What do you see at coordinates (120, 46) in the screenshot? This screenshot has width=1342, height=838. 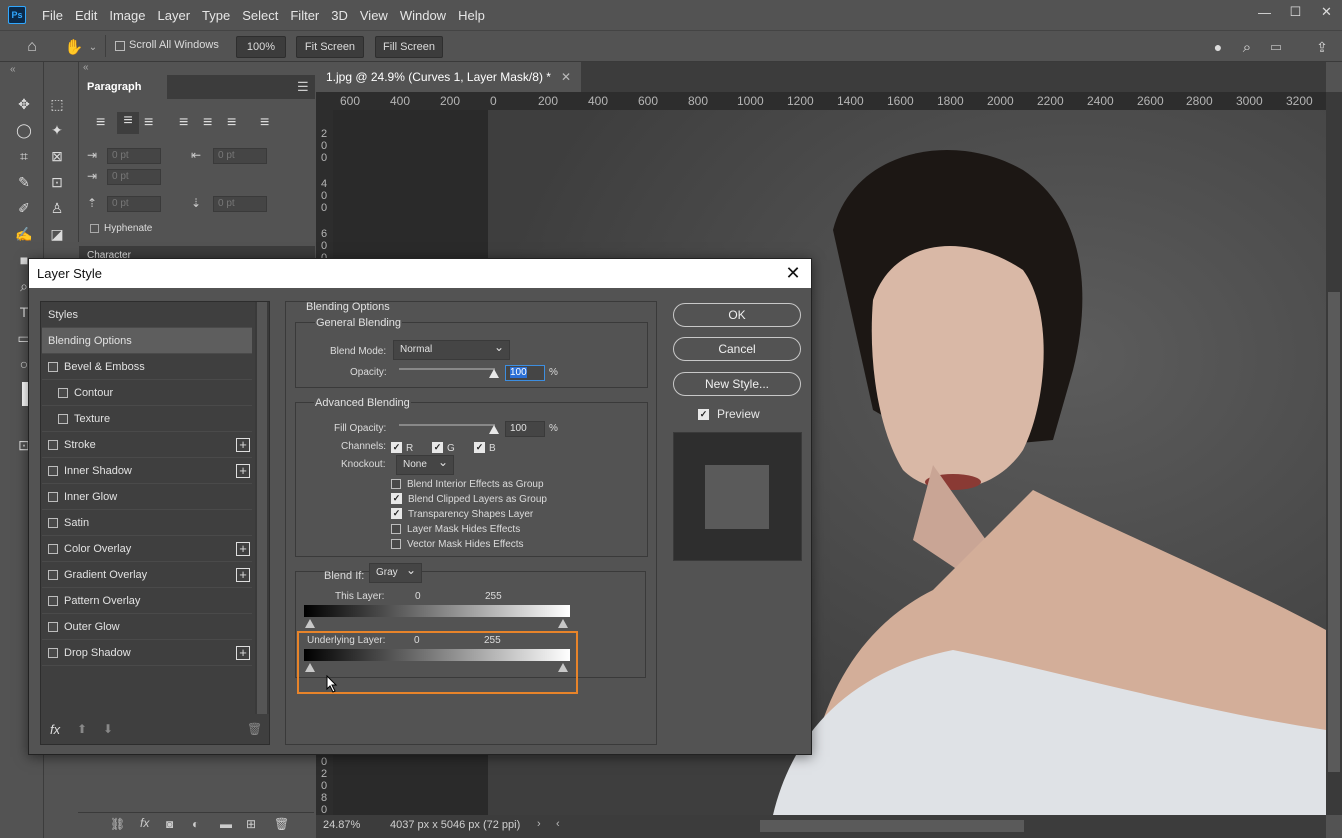 I see `scroll-all-windows-checkbox` at bounding box center [120, 46].